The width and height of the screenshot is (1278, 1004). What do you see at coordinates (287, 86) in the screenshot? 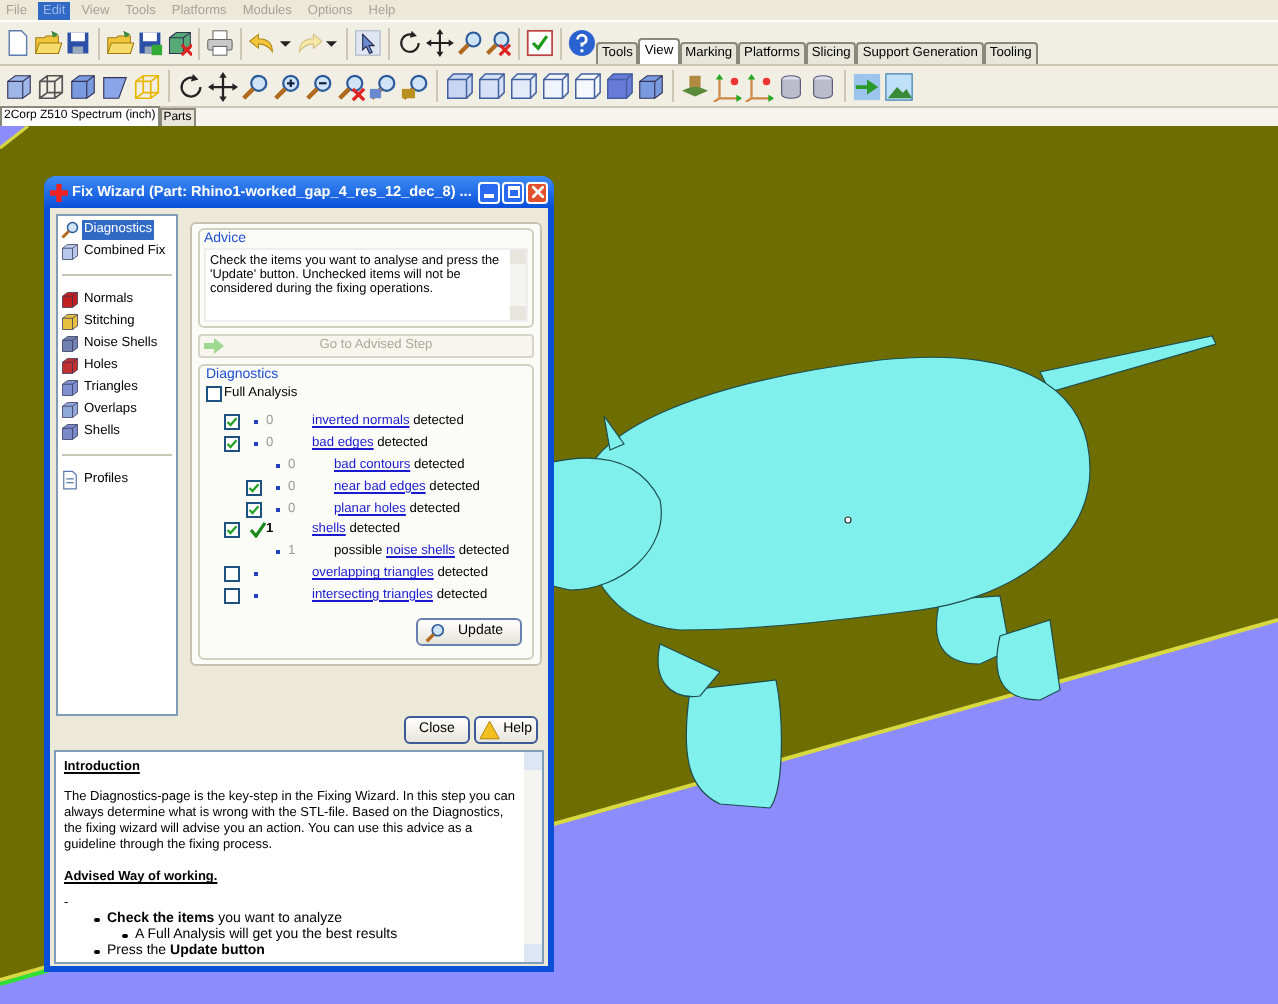
I see `zoom-in-icon` at bounding box center [287, 86].